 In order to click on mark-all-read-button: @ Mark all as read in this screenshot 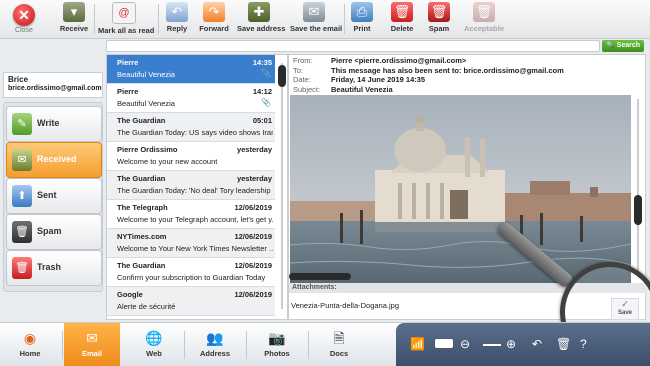, I will do `click(126, 19)`.